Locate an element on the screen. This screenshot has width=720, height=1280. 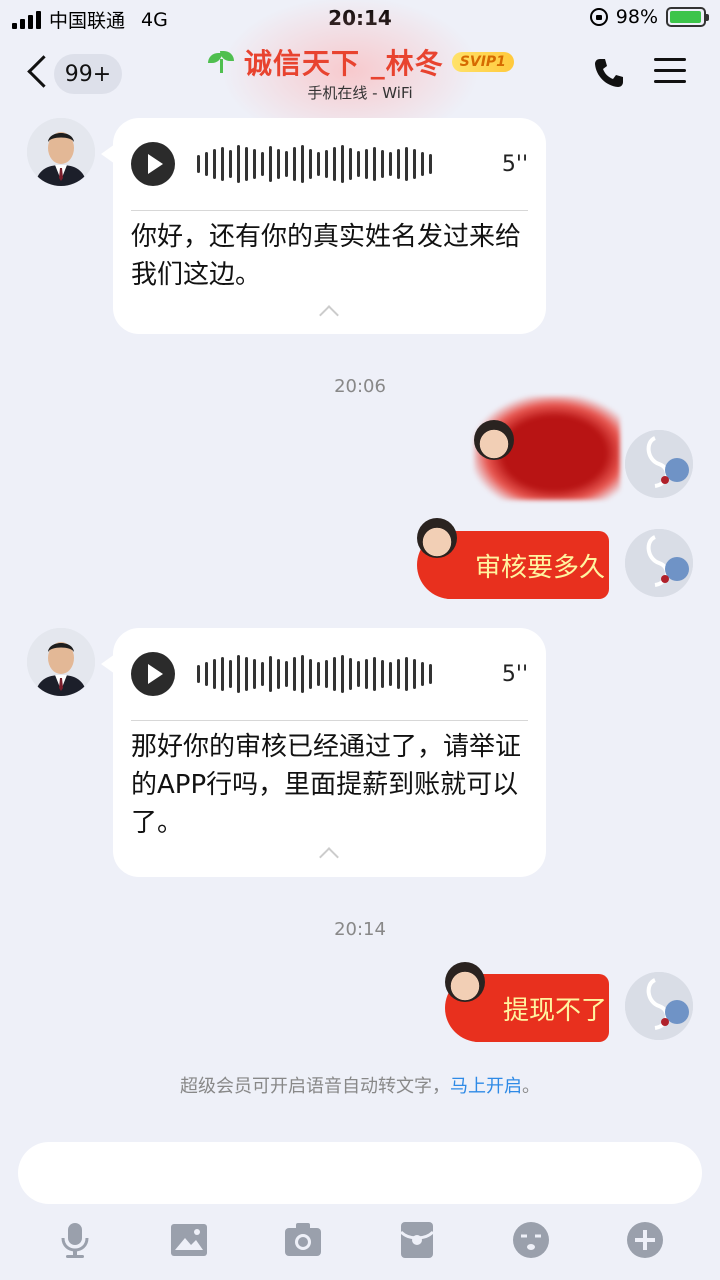
voice-message-bubble: 5'' 你好，还有你的真实姓名发过来给我们这边。 is located at coordinates (323, 226).